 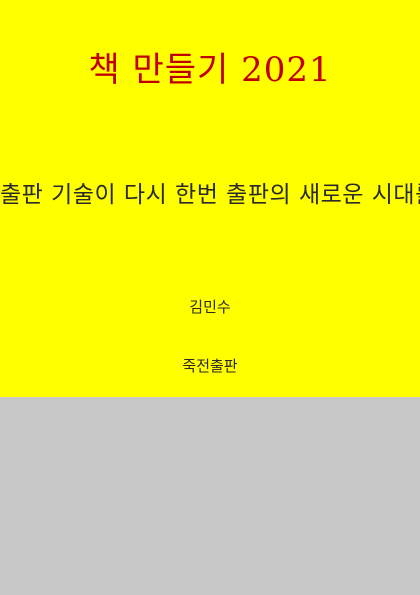 I want to click on publisher-name: 죽전출판, so click(x=210, y=366).